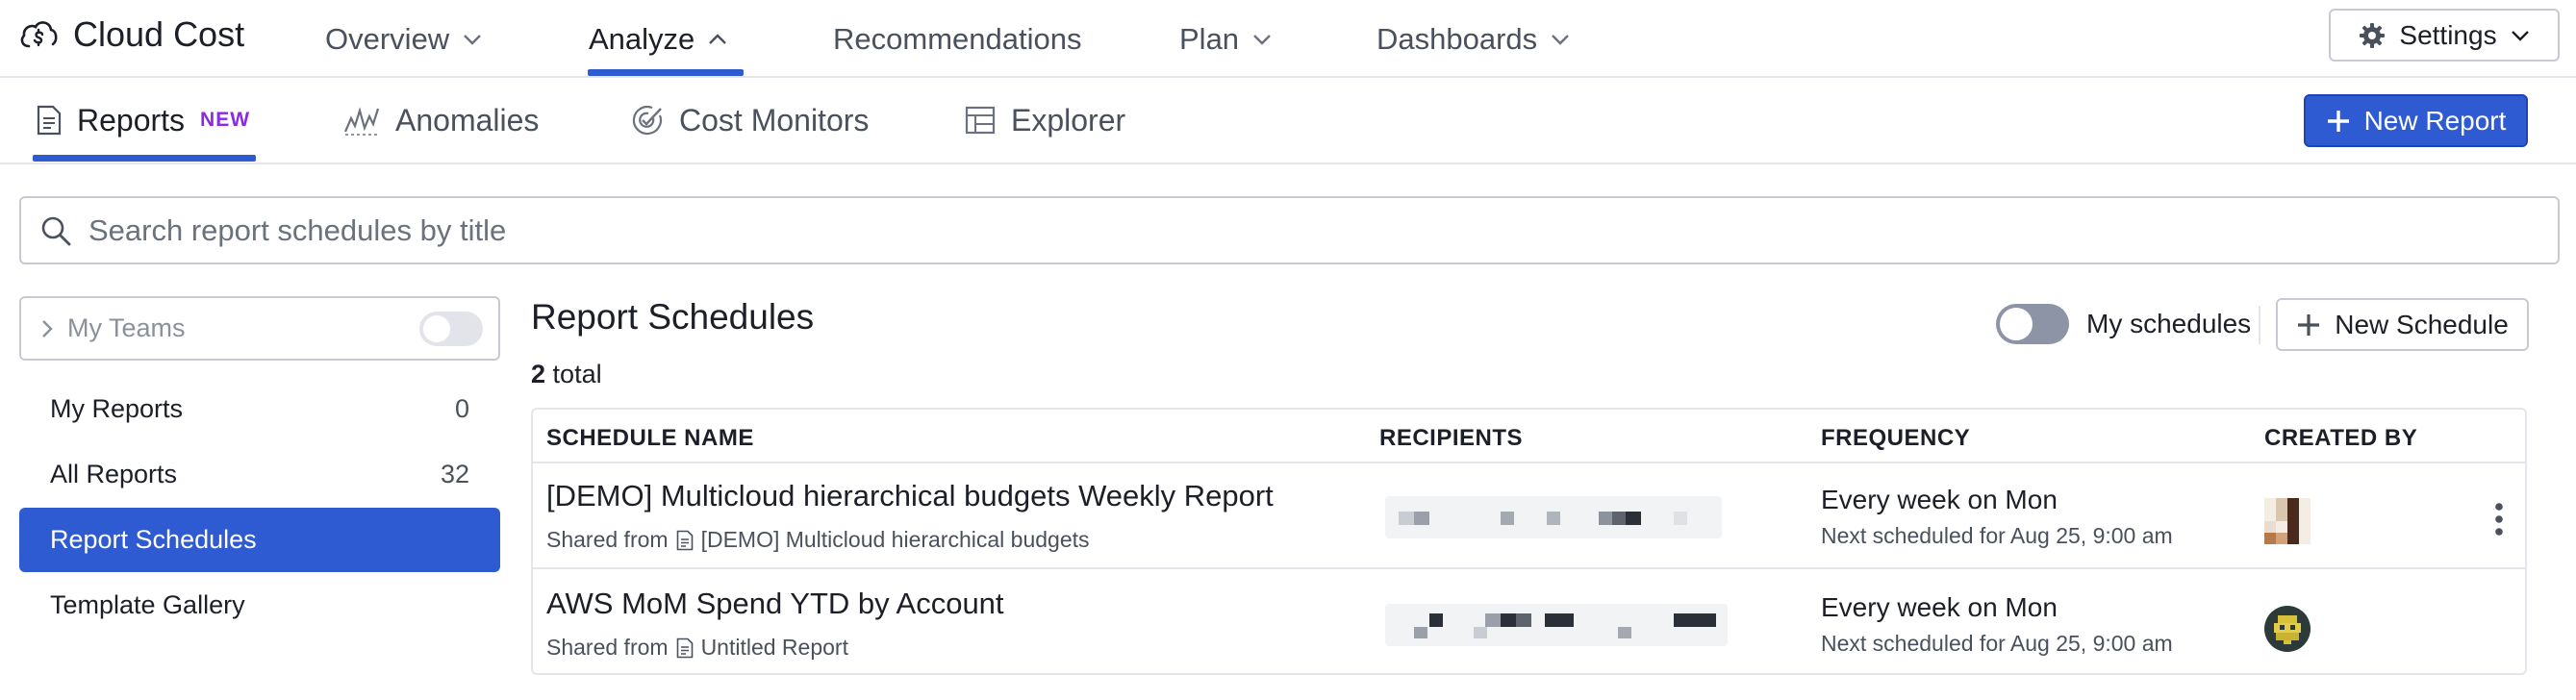 This screenshot has width=2576, height=700. Describe the element at coordinates (697, 648) in the screenshot. I see `shared-from: Shared from Untitled Report` at that location.